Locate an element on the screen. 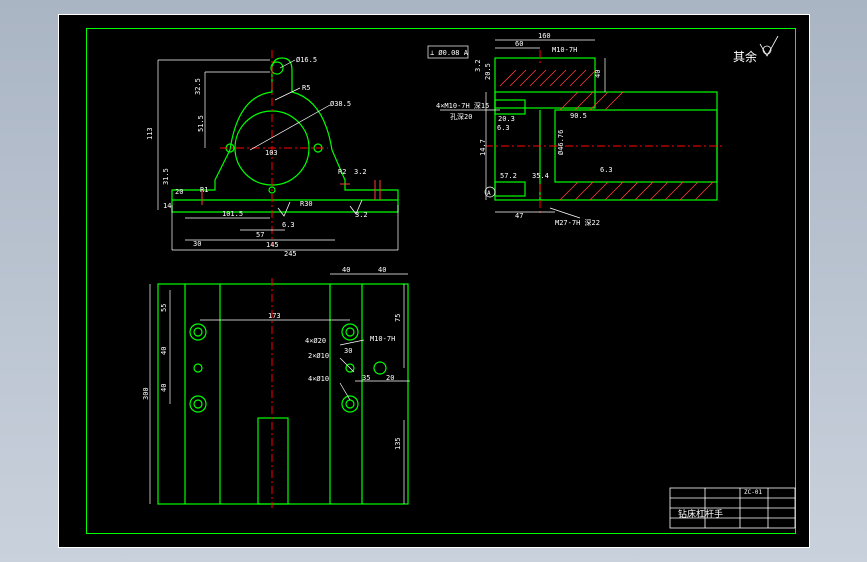 The width and height of the screenshot is (867, 562). label-145: 145 is located at coordinates (272, 245).